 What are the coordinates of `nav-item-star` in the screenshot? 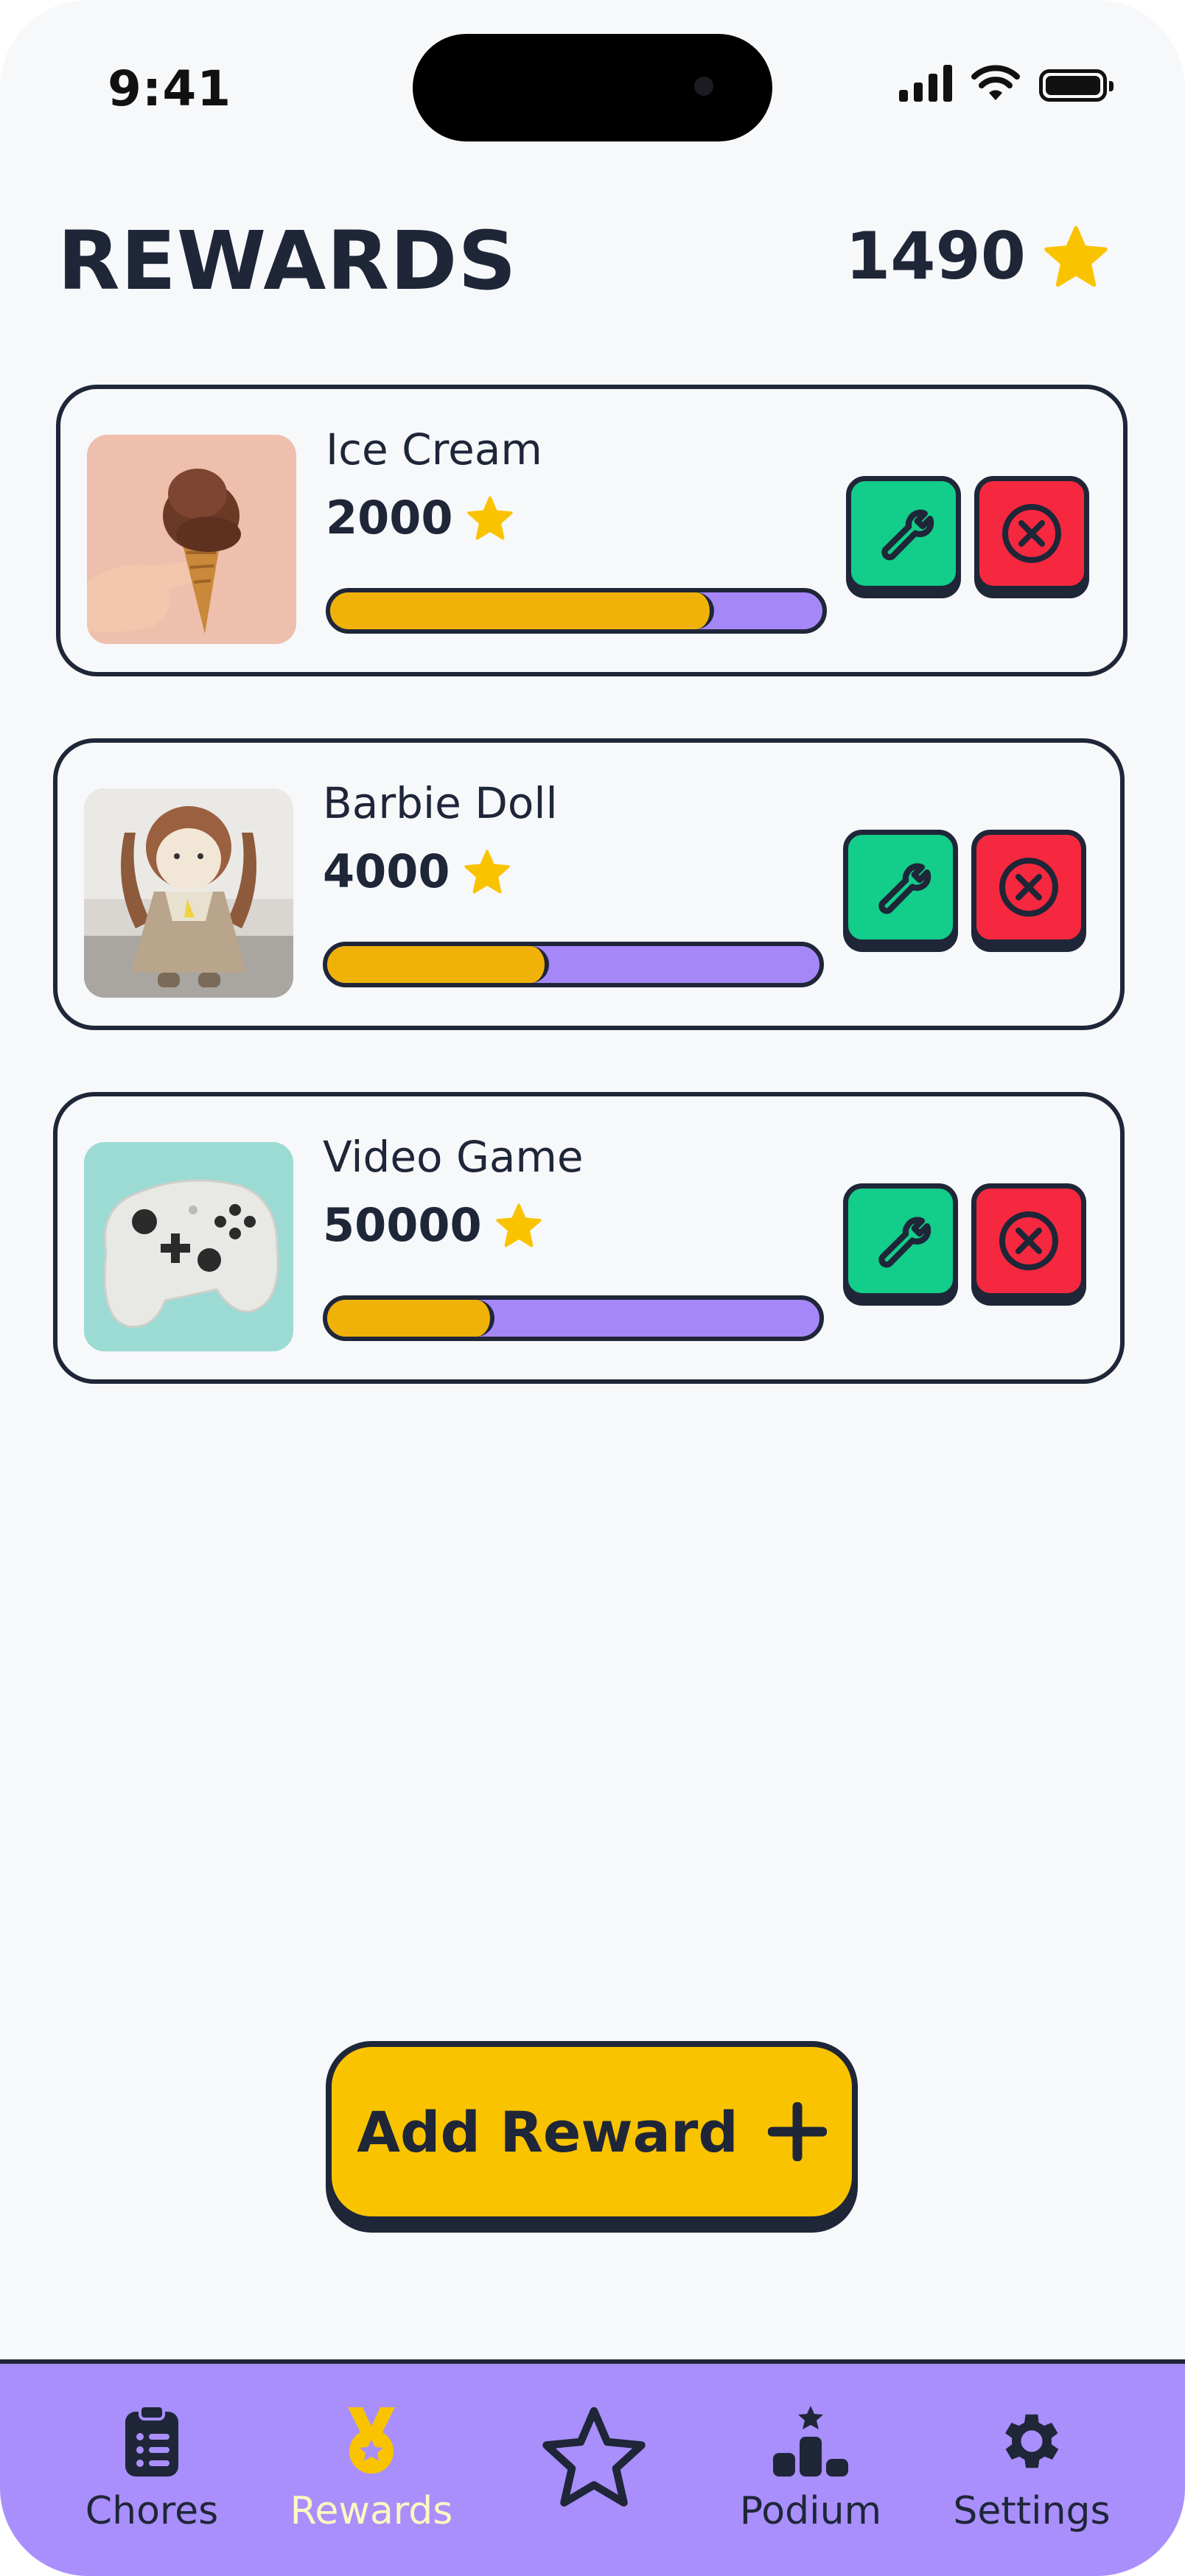 It's located at (594, 2457).